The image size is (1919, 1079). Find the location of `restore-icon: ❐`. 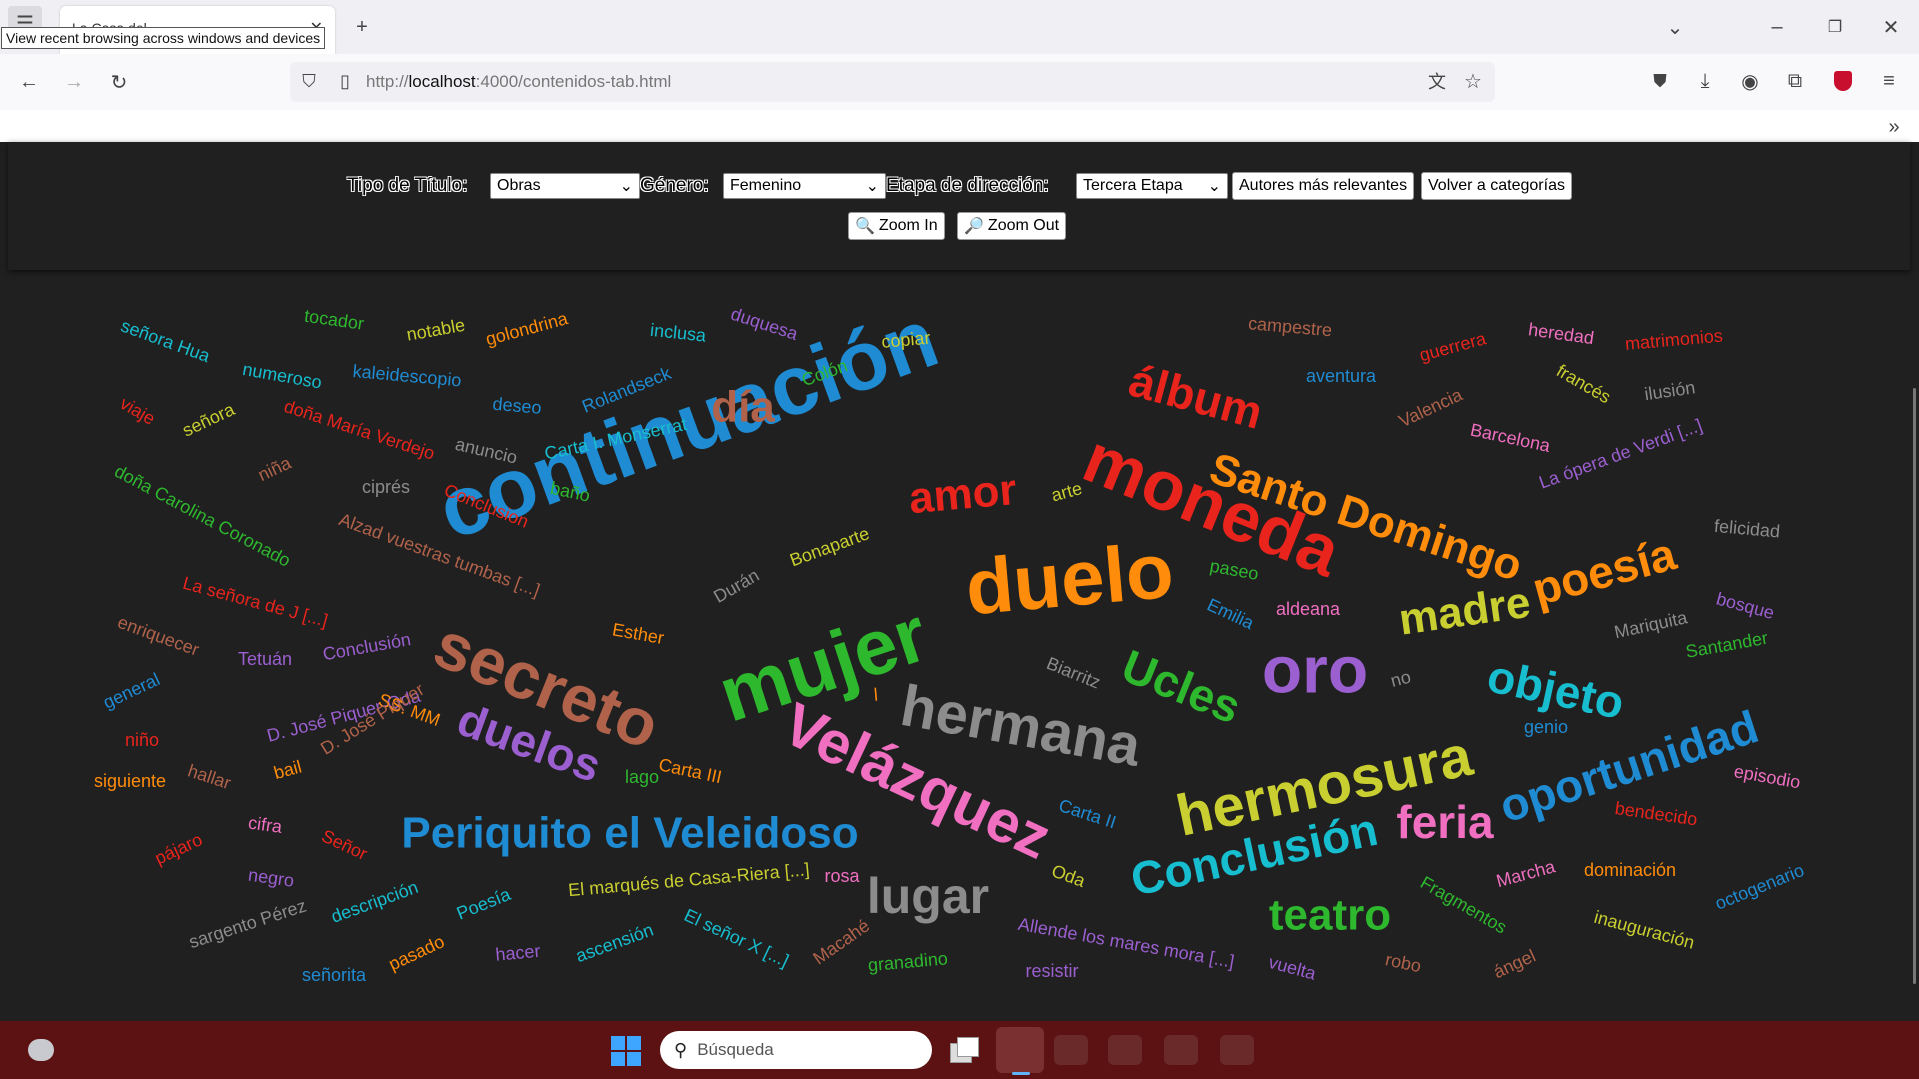

restore-icon: ❐ is located at coordinates (1835, 27).